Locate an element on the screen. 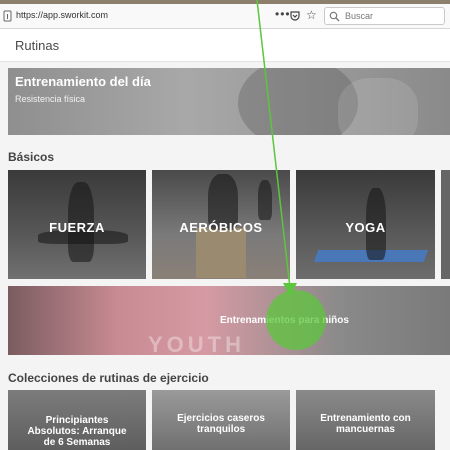 The height and width of the screenshot is (450, 450). page-title: Rutinas is located at coordinates (37, 45).